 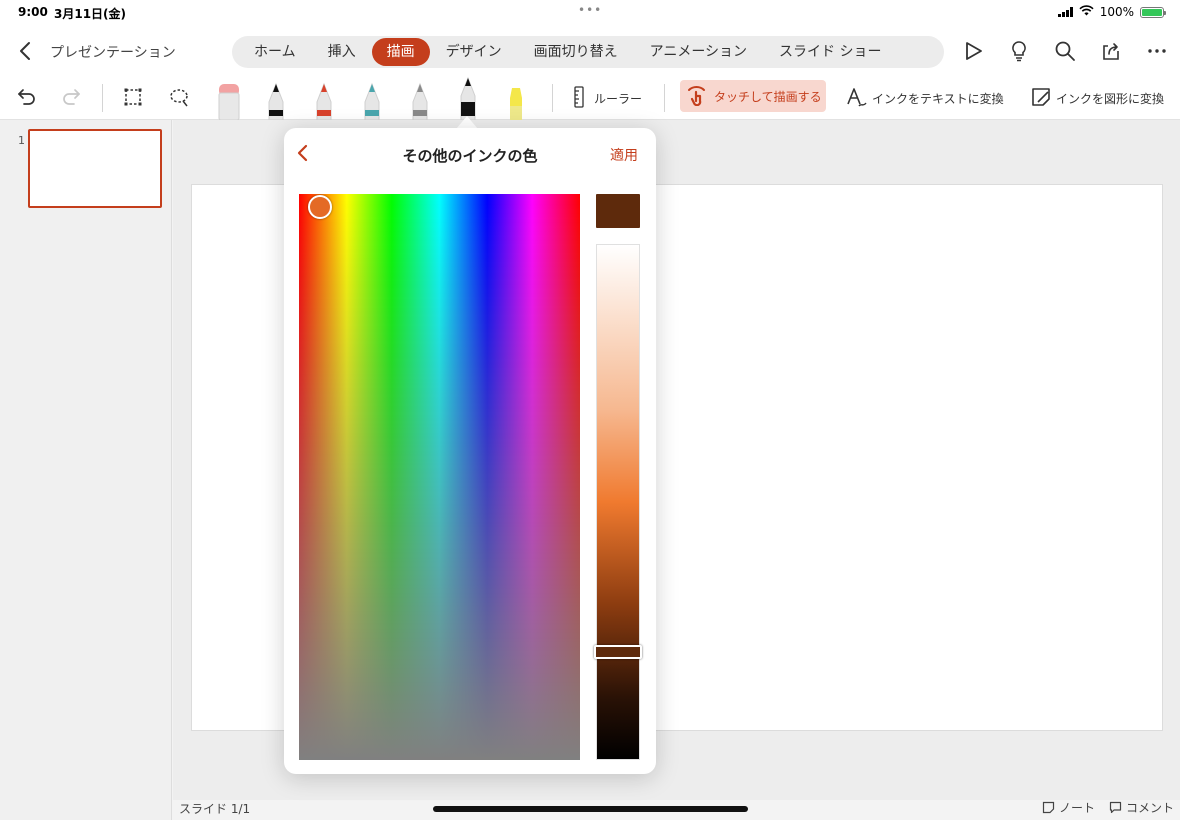 I want to click on more-icon, so click(x=1157, y=51).